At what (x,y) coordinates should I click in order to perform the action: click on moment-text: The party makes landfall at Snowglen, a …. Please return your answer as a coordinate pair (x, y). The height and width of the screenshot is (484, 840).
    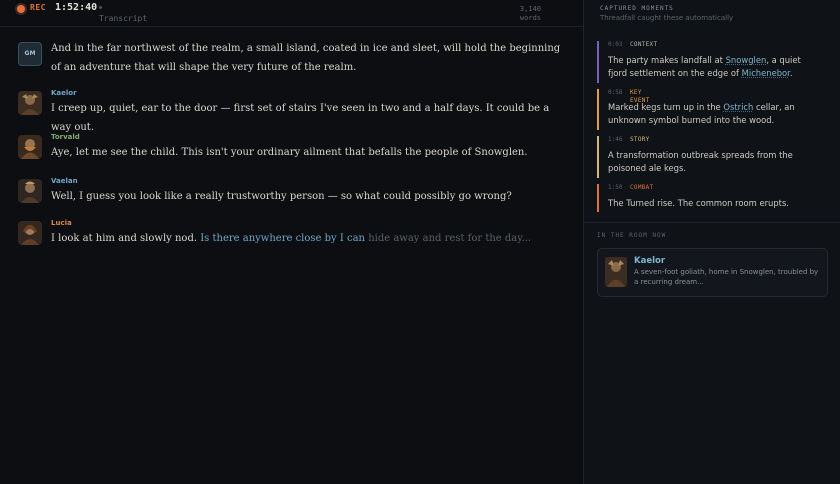
    Looking at the image, I should click on (710, 67).